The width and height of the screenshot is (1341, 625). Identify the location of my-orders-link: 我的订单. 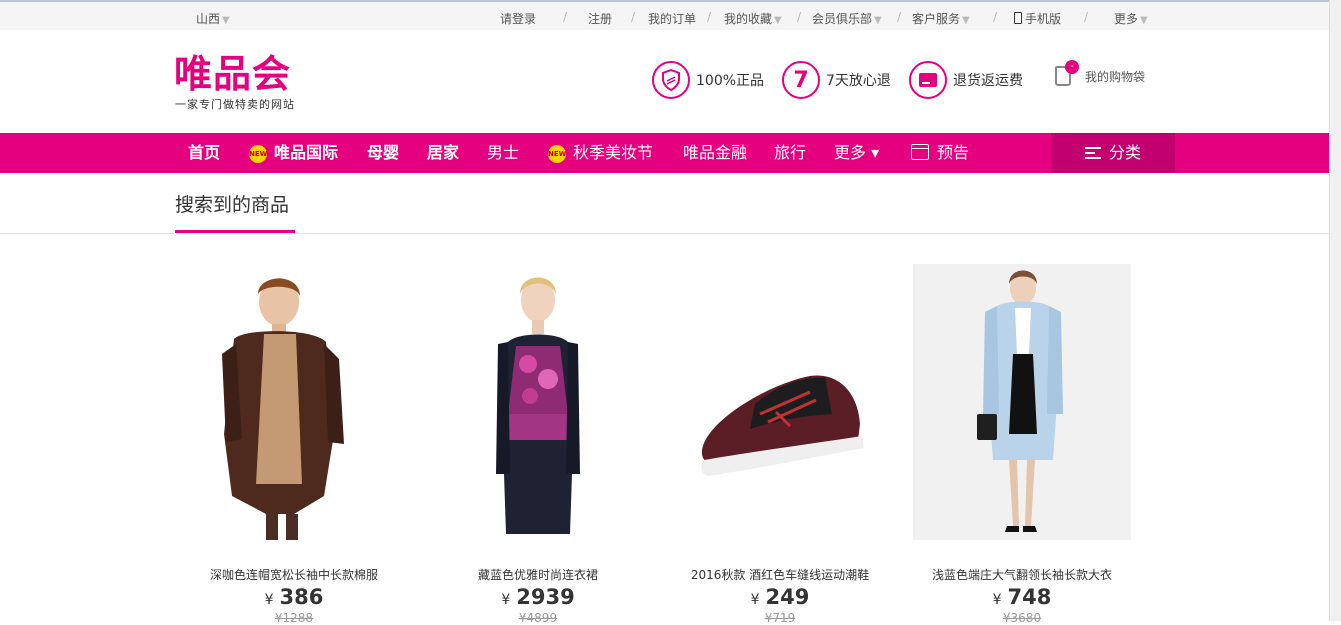
(672, 18).